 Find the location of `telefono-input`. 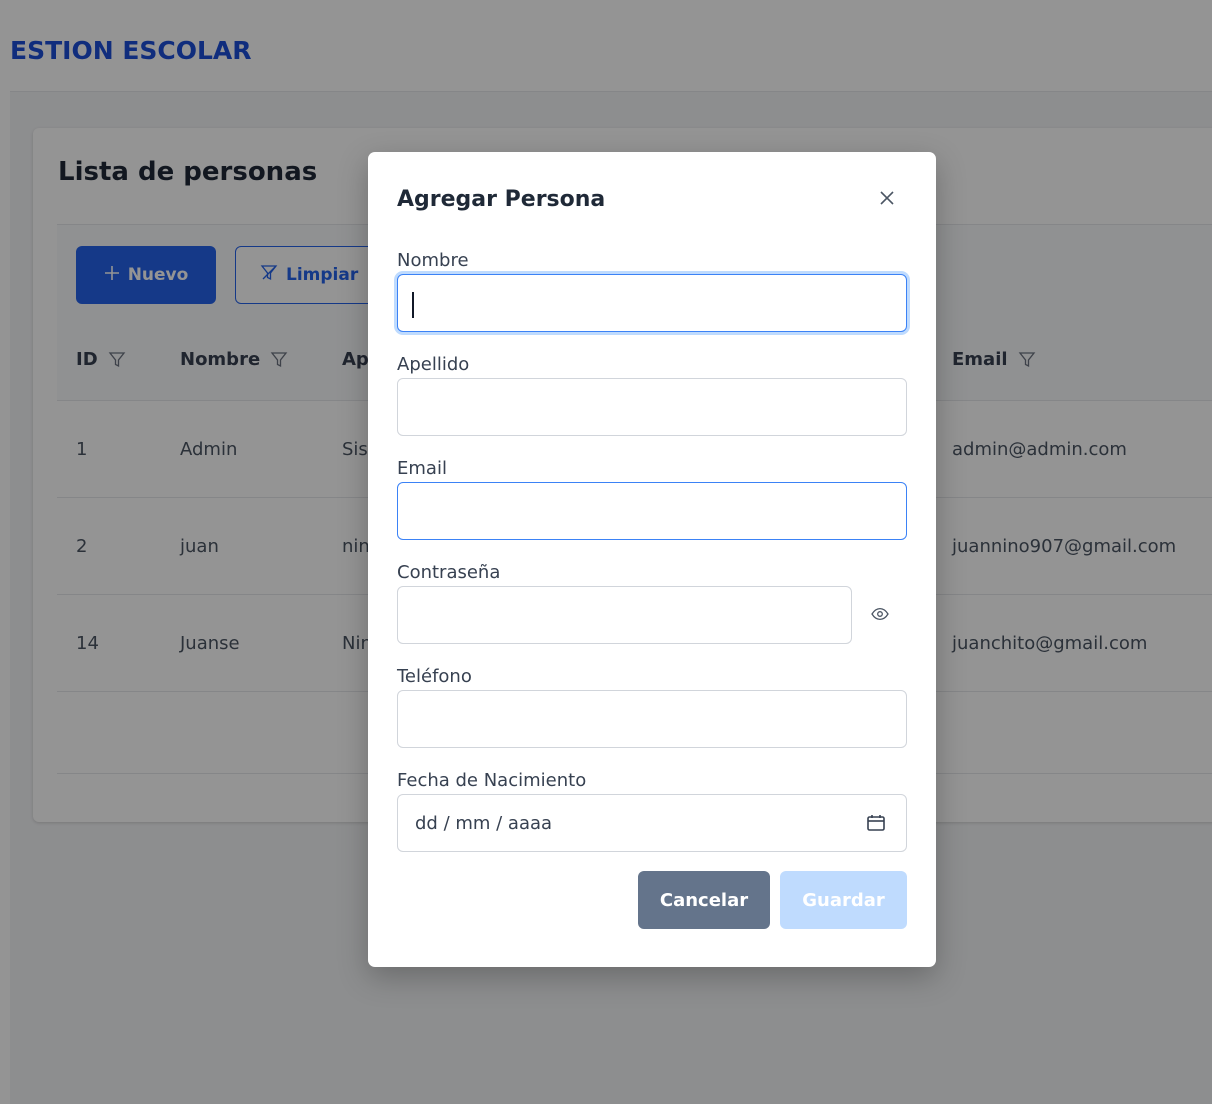

telefono-input is located at coordinates (652, 719).